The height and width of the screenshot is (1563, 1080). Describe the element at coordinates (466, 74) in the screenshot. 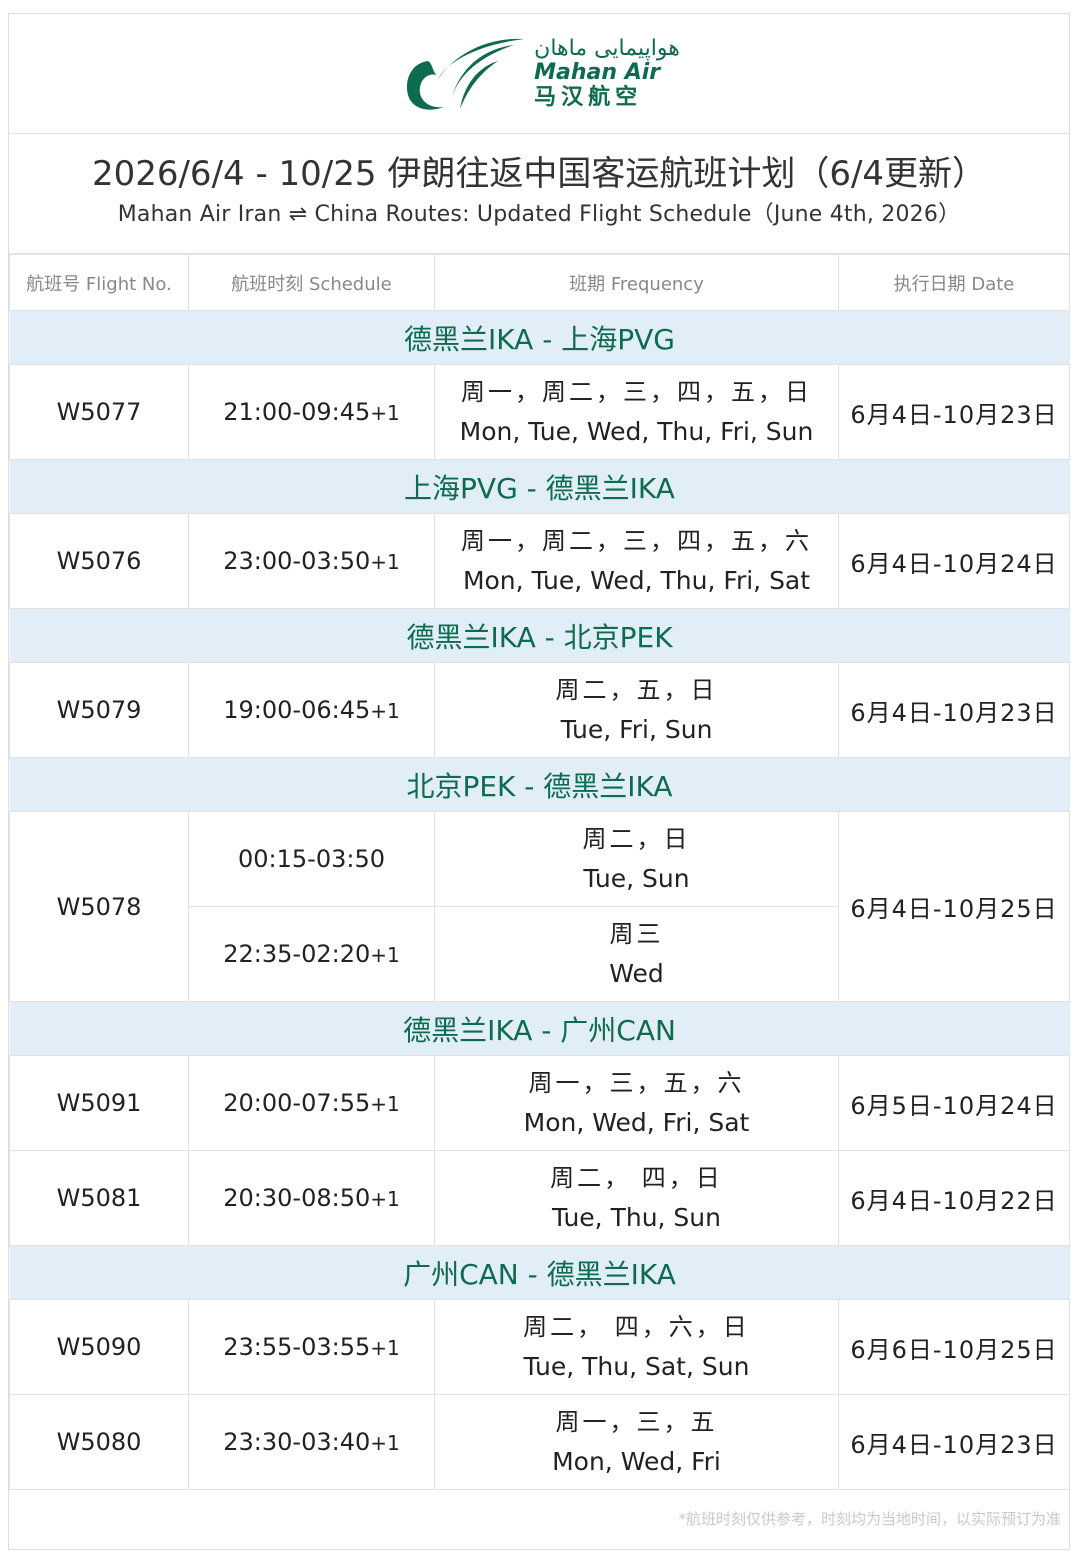

I see `mahan-leaf-icon` at that location.